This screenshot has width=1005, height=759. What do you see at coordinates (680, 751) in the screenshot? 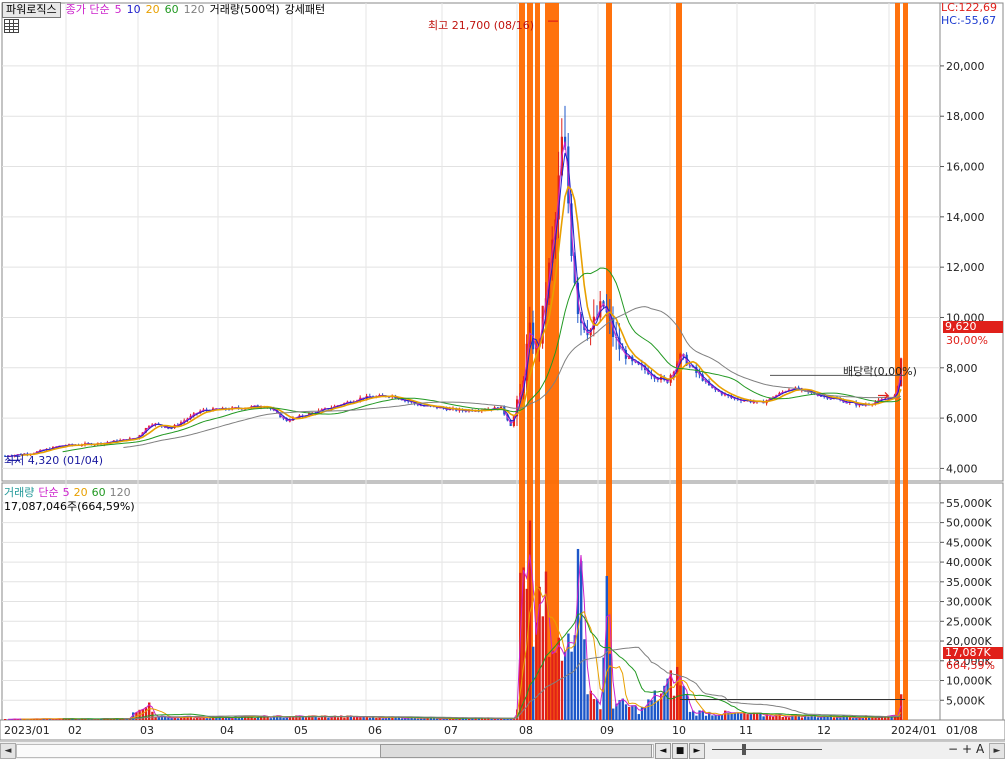
I see `stop-icon: ■` at bounding box center [680, 751].